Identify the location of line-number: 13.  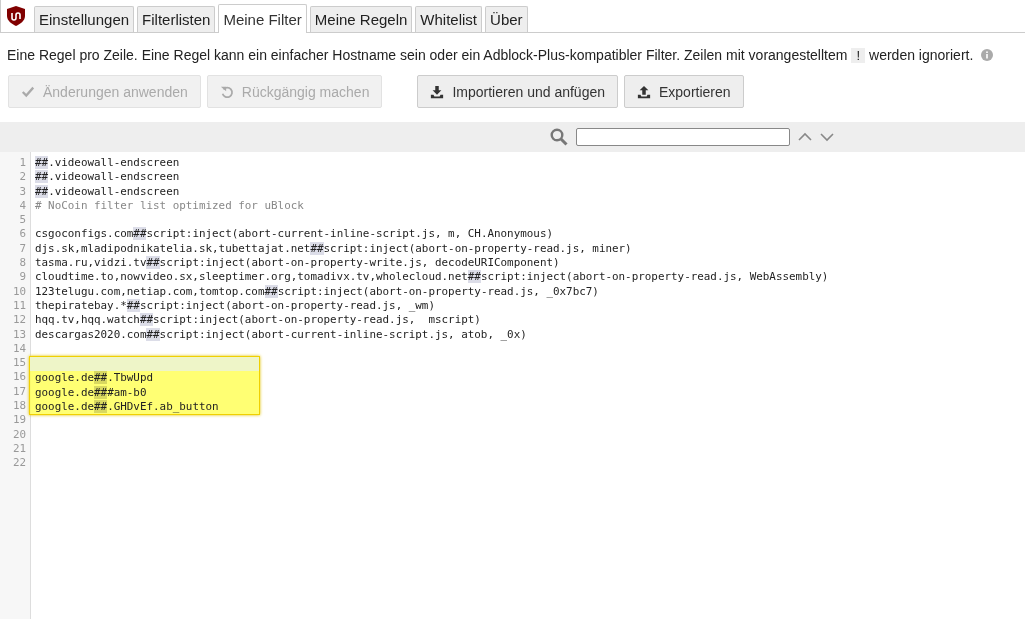
(18, 334).